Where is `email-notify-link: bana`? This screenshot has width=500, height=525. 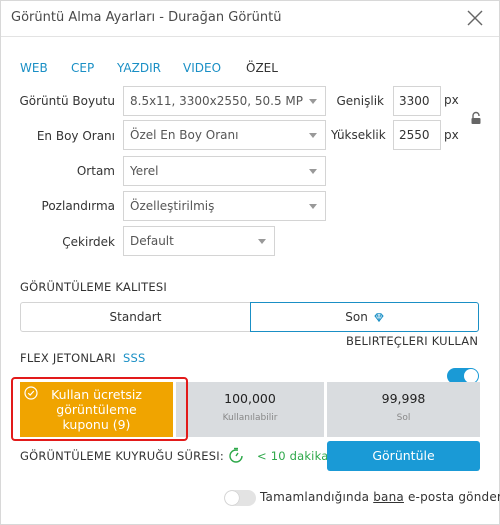
email-notify-link: bana is located at coordinates (388, 497).